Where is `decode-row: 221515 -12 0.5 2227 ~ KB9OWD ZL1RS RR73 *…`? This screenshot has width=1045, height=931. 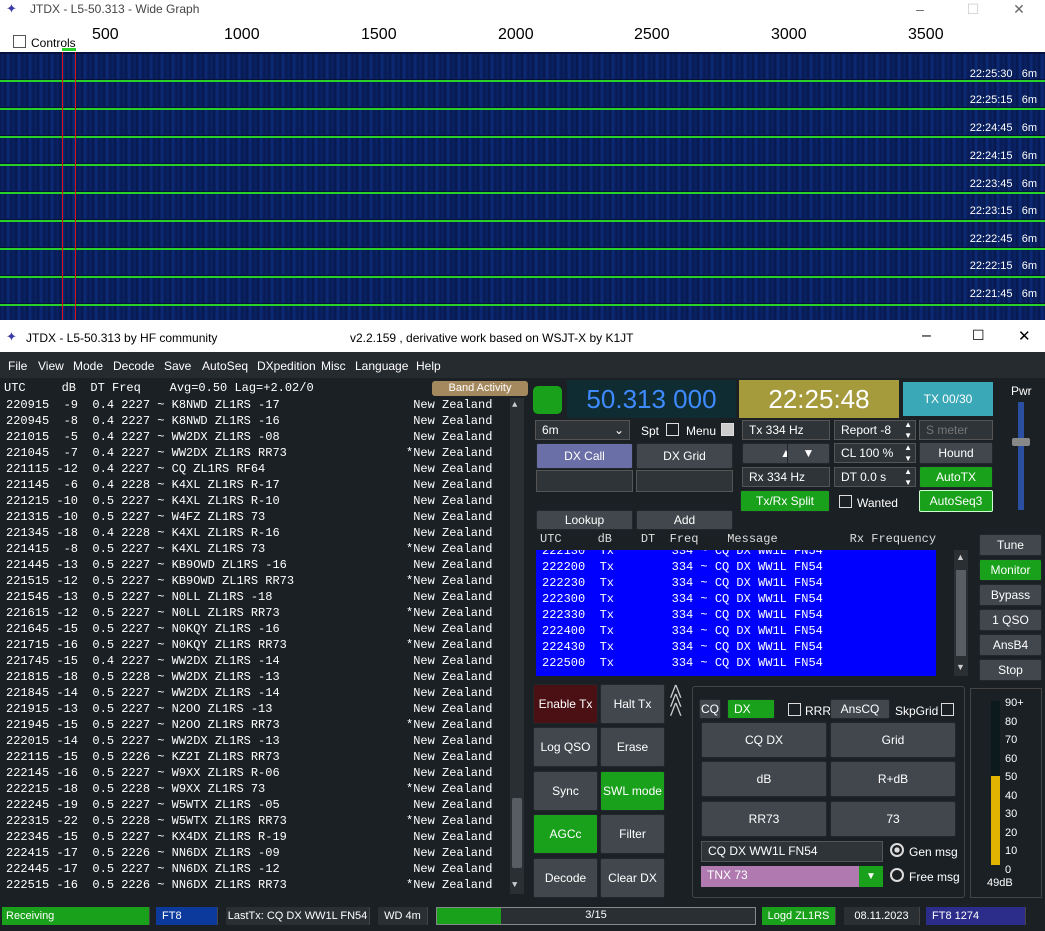 decode-row: 221515 -12 0.5 2227 ~ KB9OWD ZL1RS RR73 *… is located at coordinates (249, 582).